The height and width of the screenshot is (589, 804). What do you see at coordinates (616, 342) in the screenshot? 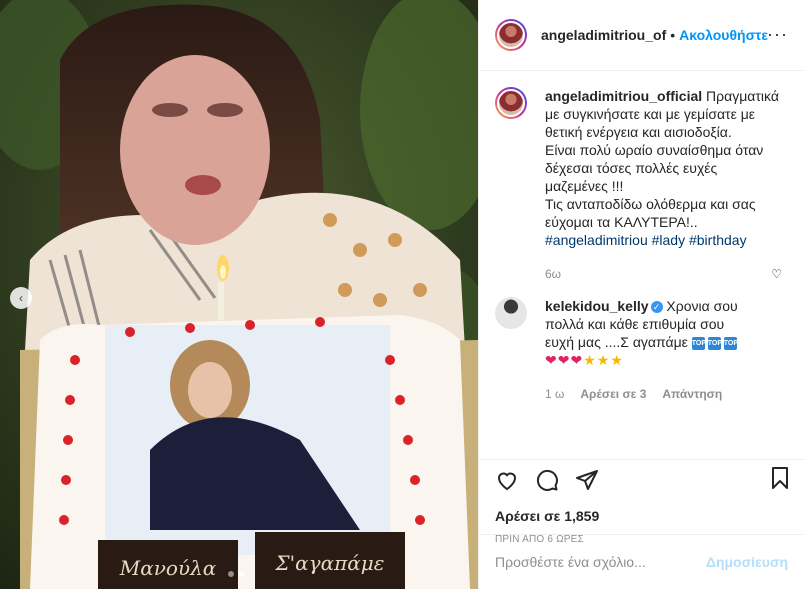
I see `comment-line: ευχή μας ....Σ αγαπάμε` at bounding box center [616, 342].